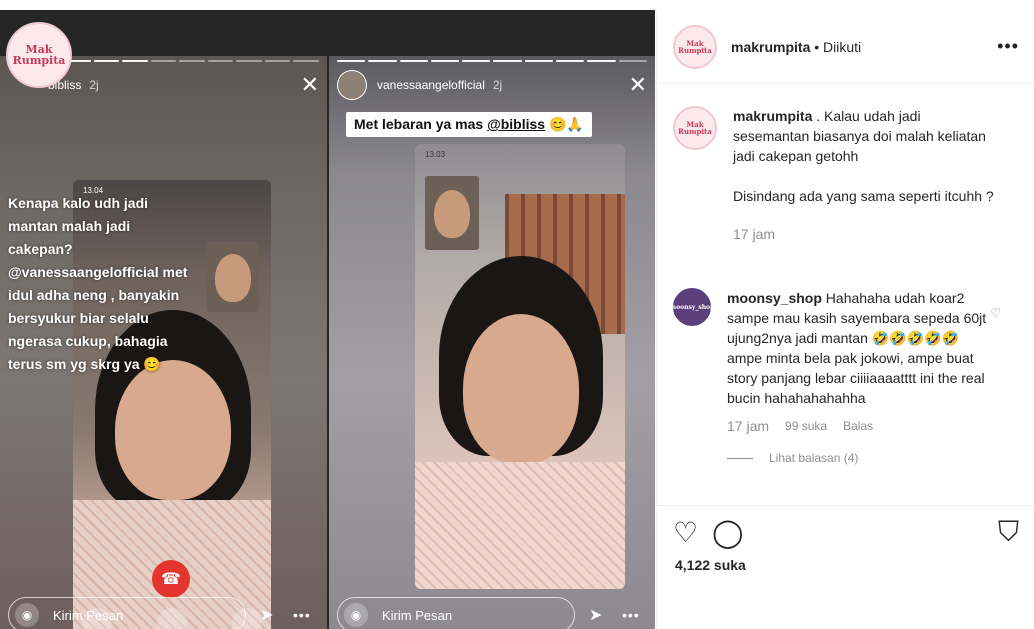 The width and height of the screenshot is (1034, 629). Describe the element at coordinates (837, 47) in the screenshot. I see `follow-status: • Diikuti` at that location.